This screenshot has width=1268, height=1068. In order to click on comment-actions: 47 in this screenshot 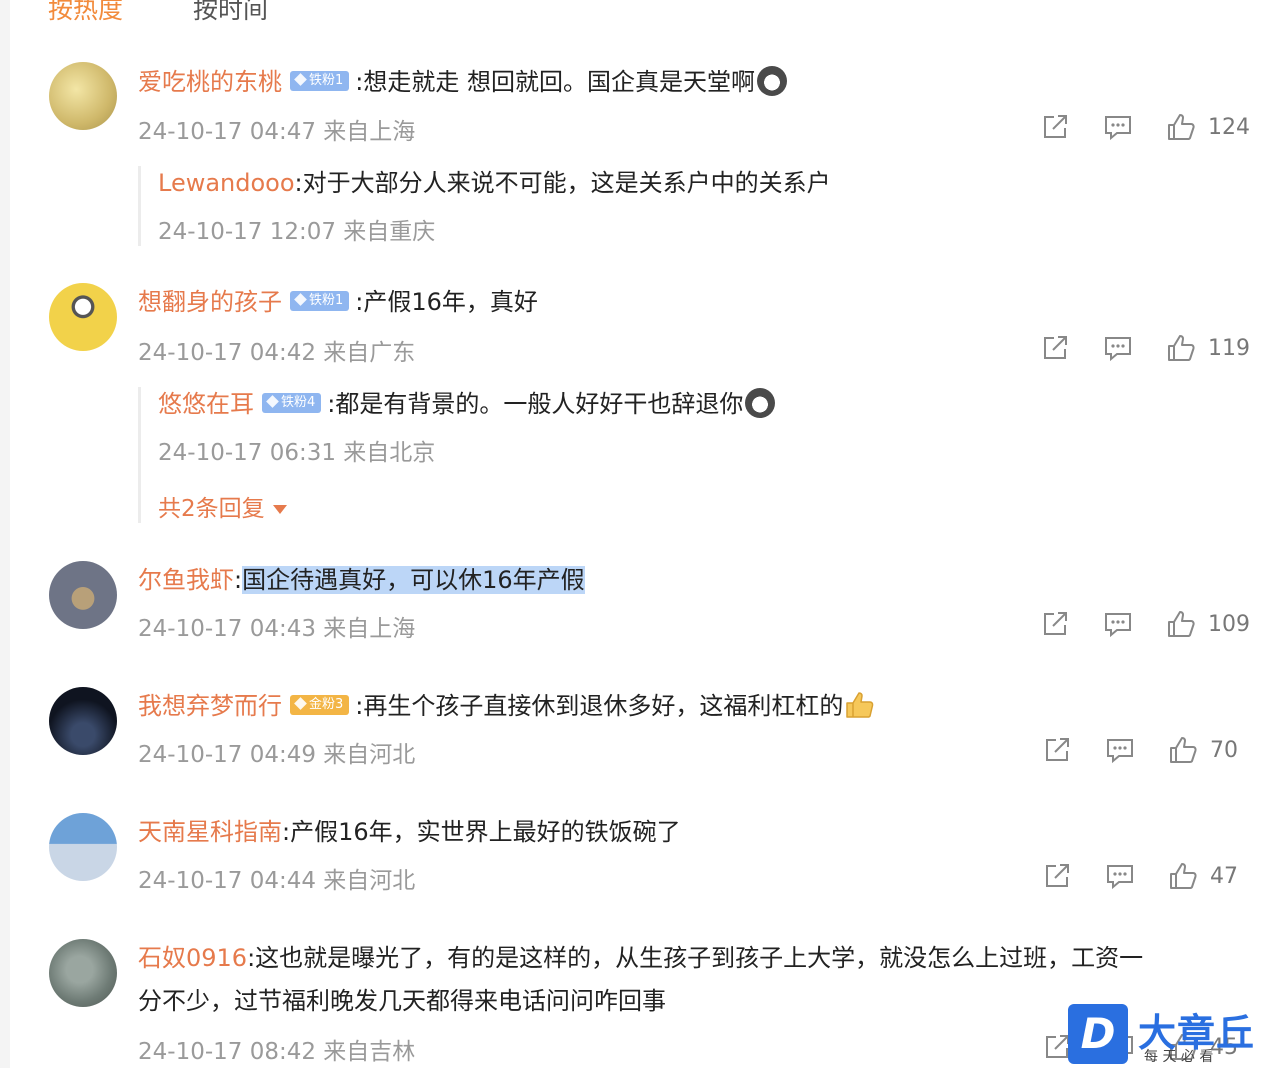, I will do `click(1129, 876)`.